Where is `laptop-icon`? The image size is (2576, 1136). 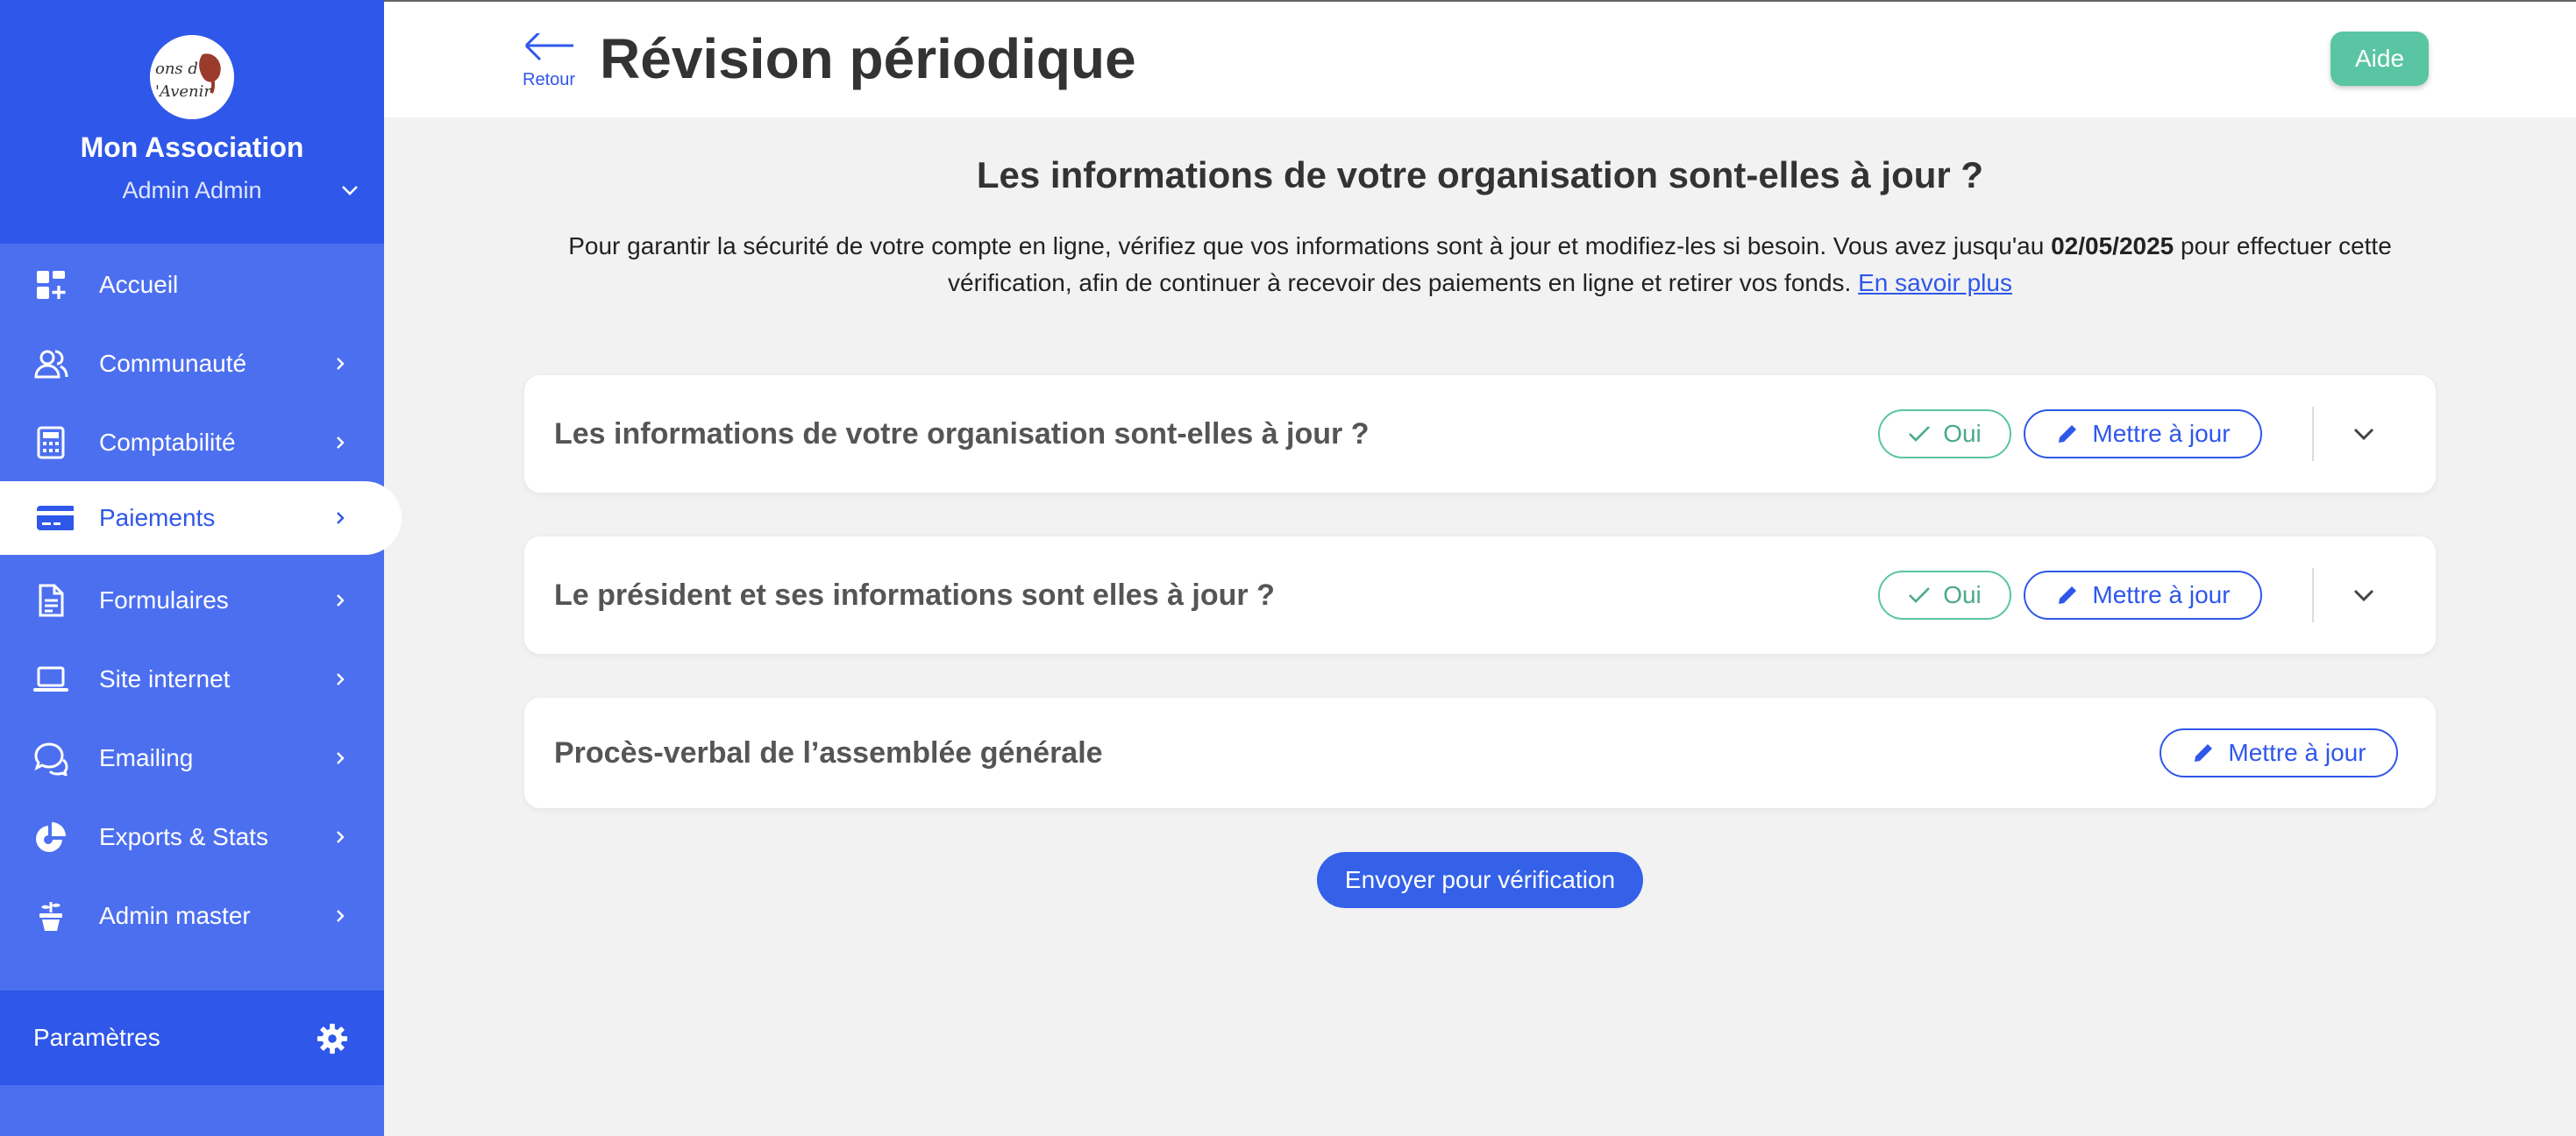 laptop-icon is located at coordinates (50, 679).